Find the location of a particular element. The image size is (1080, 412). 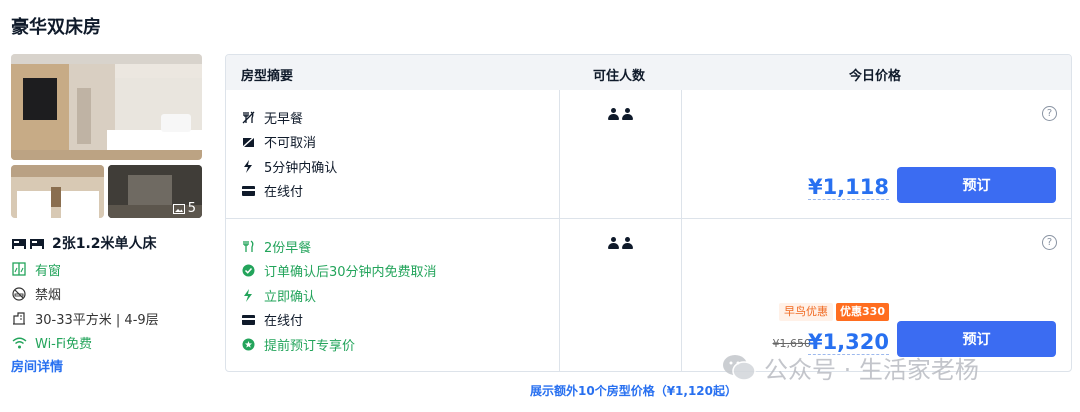

policy-text: 立即确认 is located at coordinates (290, 297).